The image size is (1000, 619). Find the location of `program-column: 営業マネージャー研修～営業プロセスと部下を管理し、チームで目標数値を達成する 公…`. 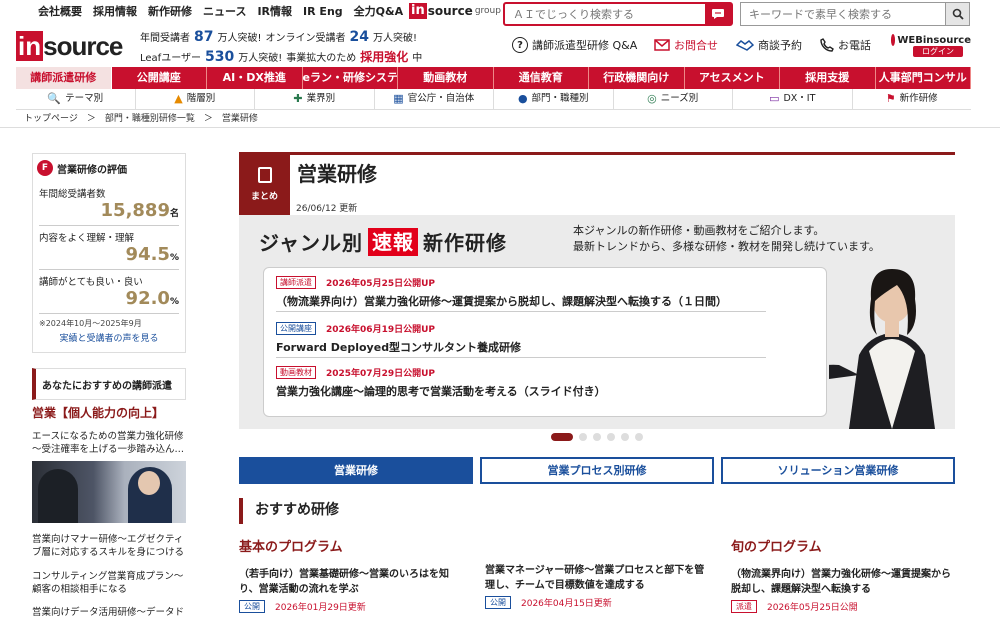

program-column: 営業マネージャー研修～営業プロセスと部下を管理し、チームで目標数値を達成する 公… is located at coordinates (598, 572).